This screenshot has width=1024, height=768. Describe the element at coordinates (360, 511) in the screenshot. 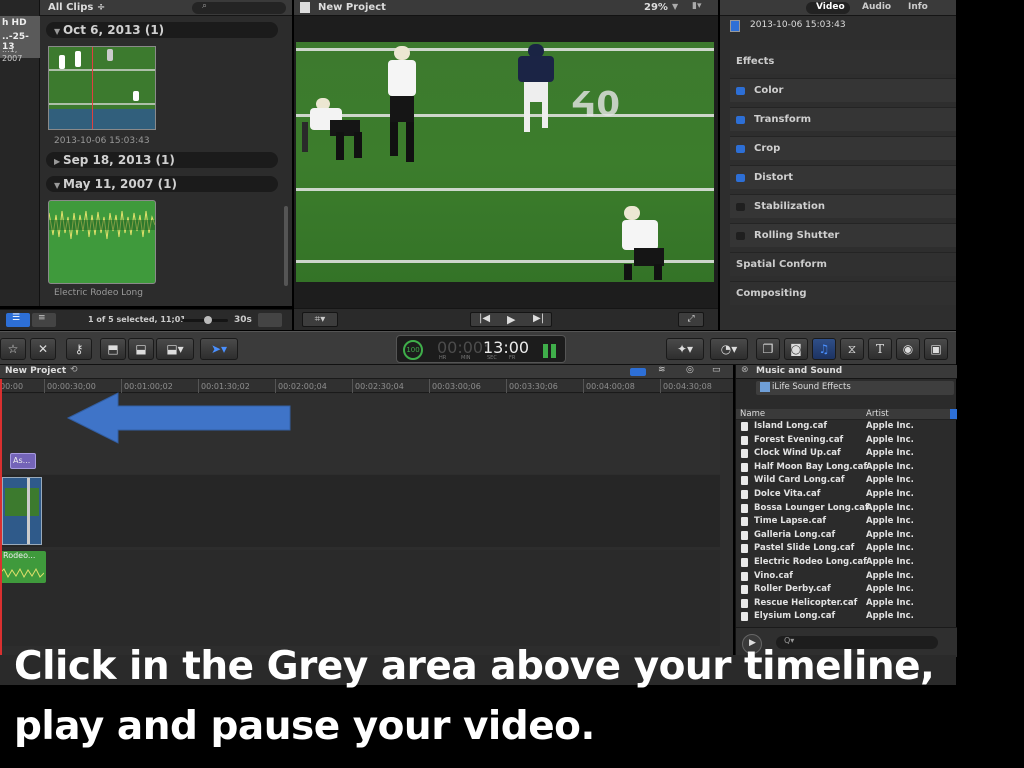

I see `primary-storyline` at that location.